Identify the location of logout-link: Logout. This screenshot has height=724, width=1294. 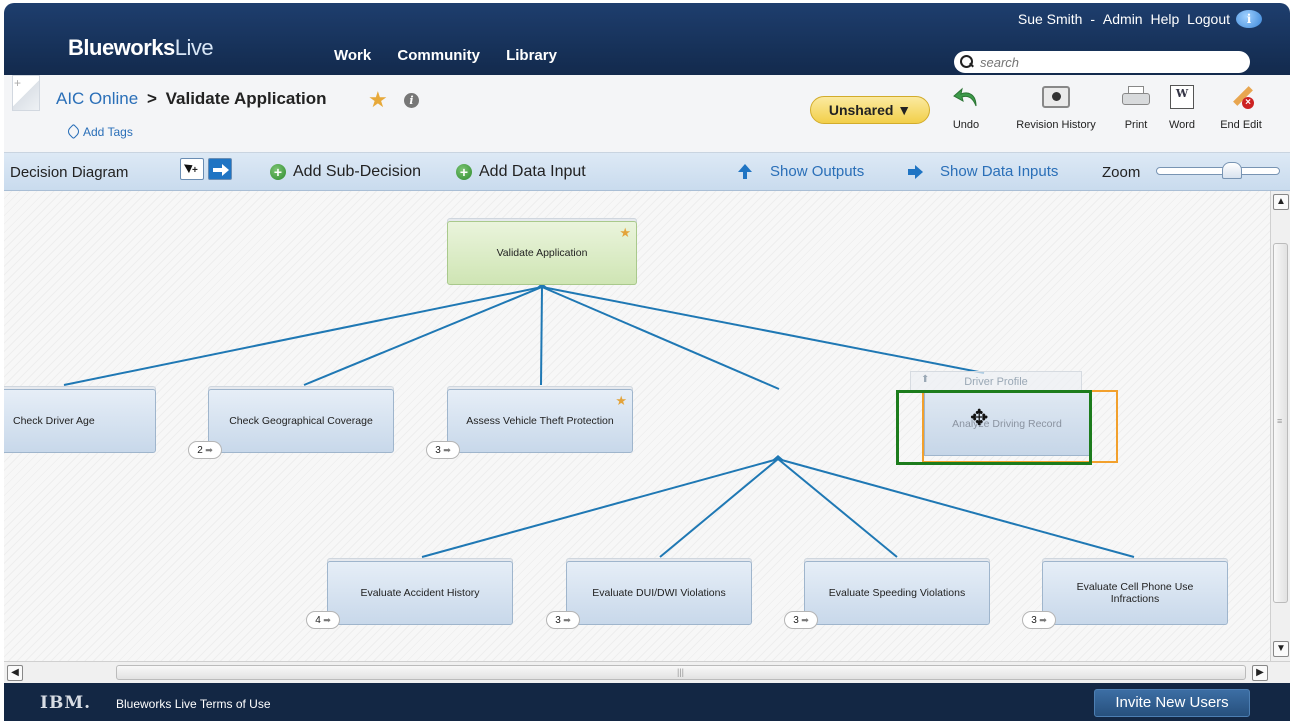
(1208, 19).